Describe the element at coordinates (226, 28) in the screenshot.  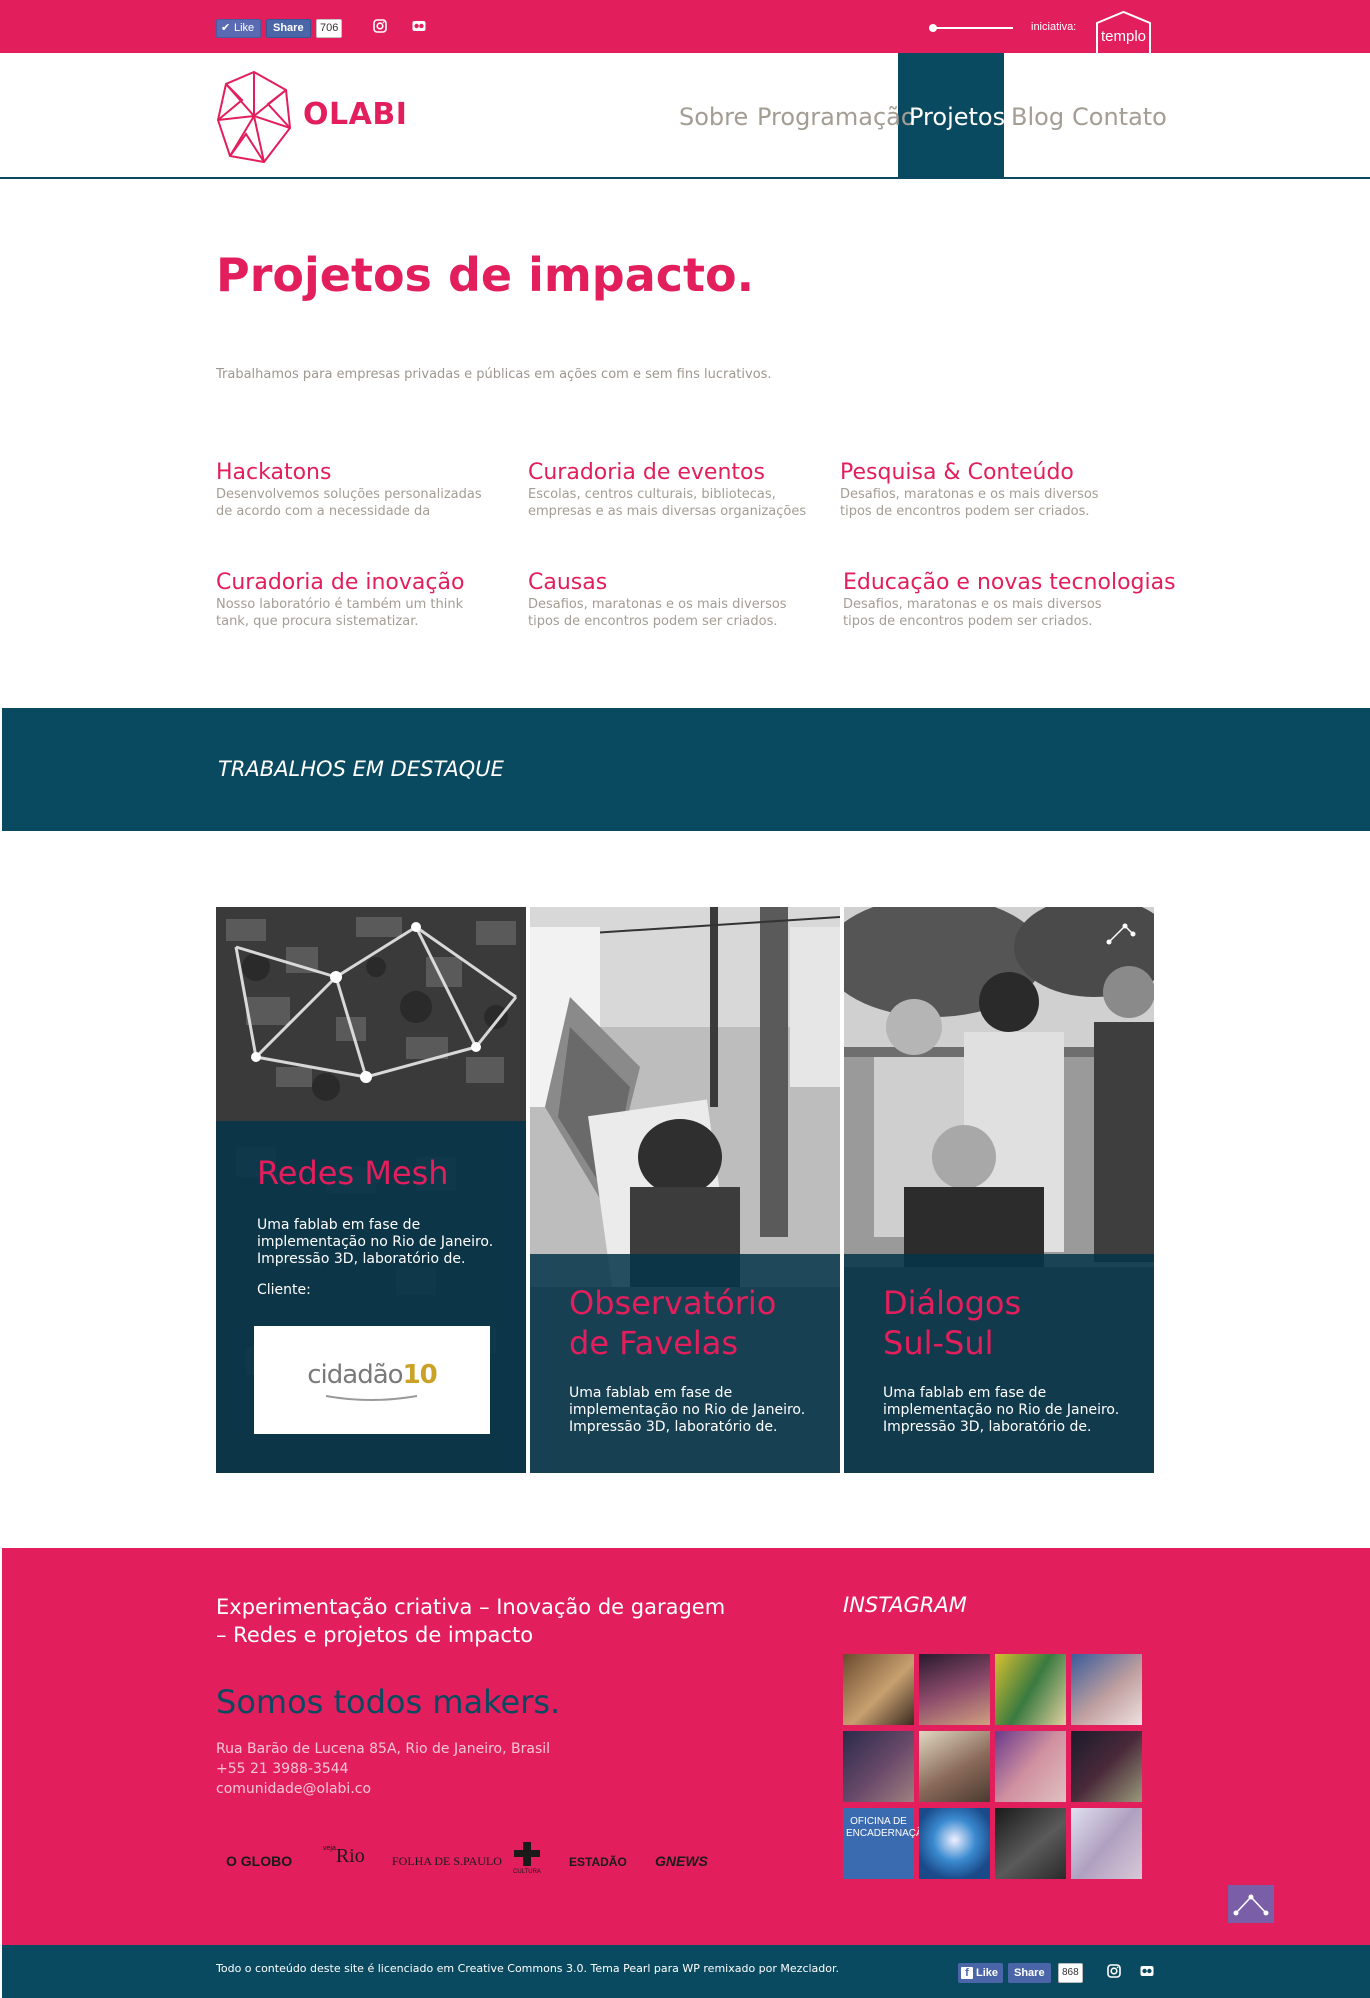
I see `thumbs-up-icon: ✔` at that location.